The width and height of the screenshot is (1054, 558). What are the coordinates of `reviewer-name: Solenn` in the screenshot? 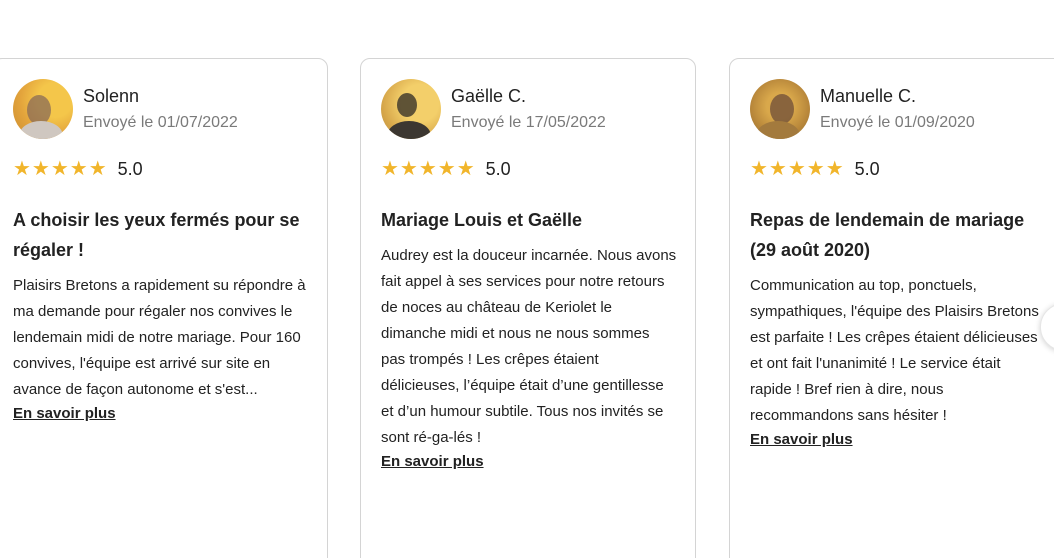 It's located at (111, 96).